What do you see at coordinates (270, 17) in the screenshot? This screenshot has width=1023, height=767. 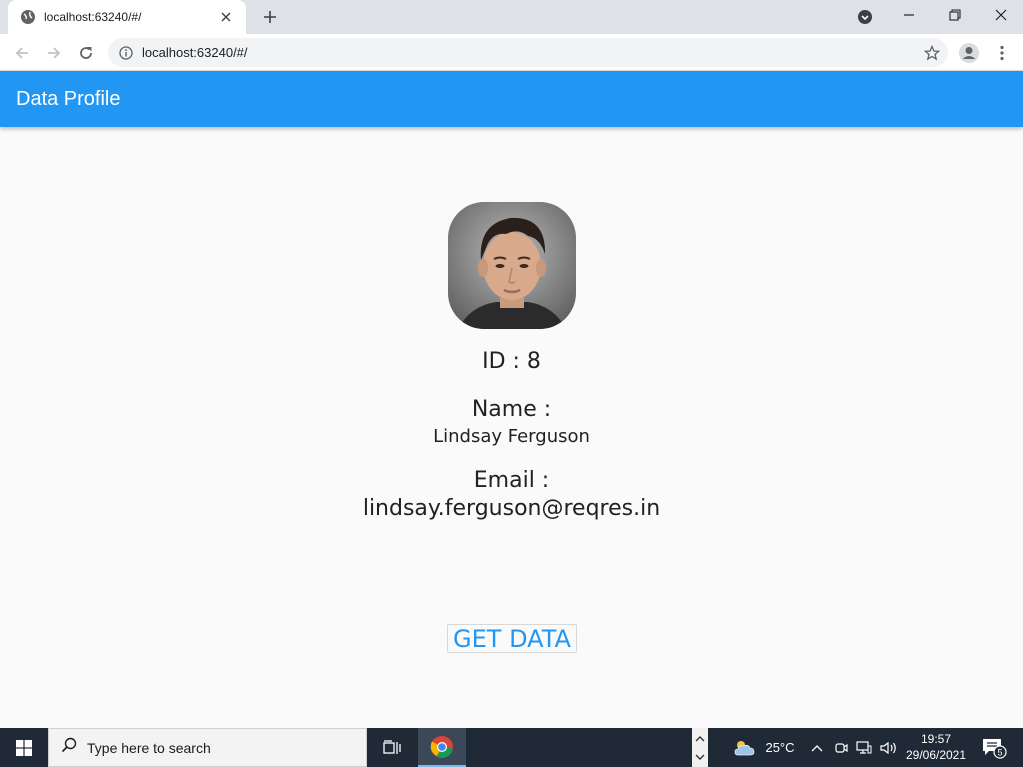 I see `new-tab-button` at bounding box center [270, 17].